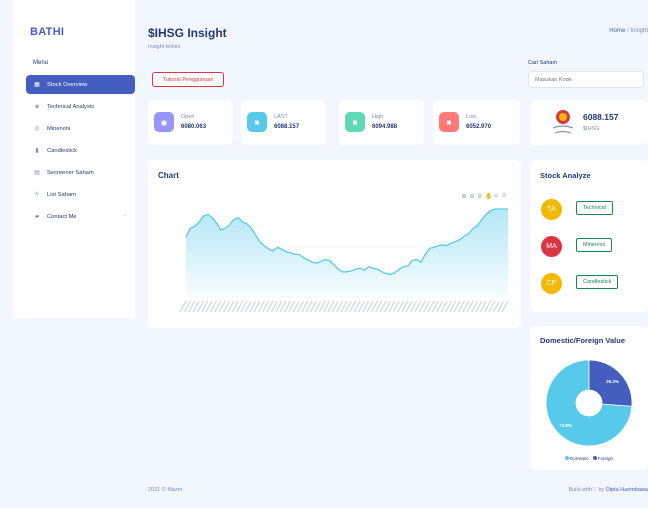 The width and height of the screenshot is (648, 508). Describe the element at coordinates (80, 216) in the screenshot. I see `sidebar-item-contact-me: ▰ Contact Me ⌄` at that location.